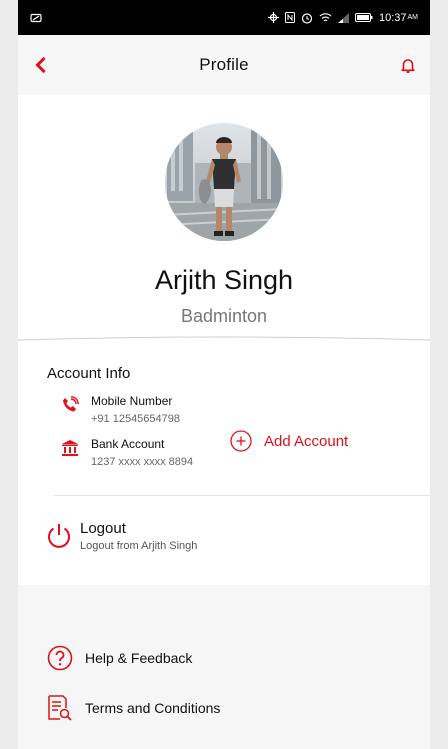 The height and width of the screenshot is (749, 448). Describe the element at coordinates (71, 404) in the screenshot. I see `phone-icon` at that location.